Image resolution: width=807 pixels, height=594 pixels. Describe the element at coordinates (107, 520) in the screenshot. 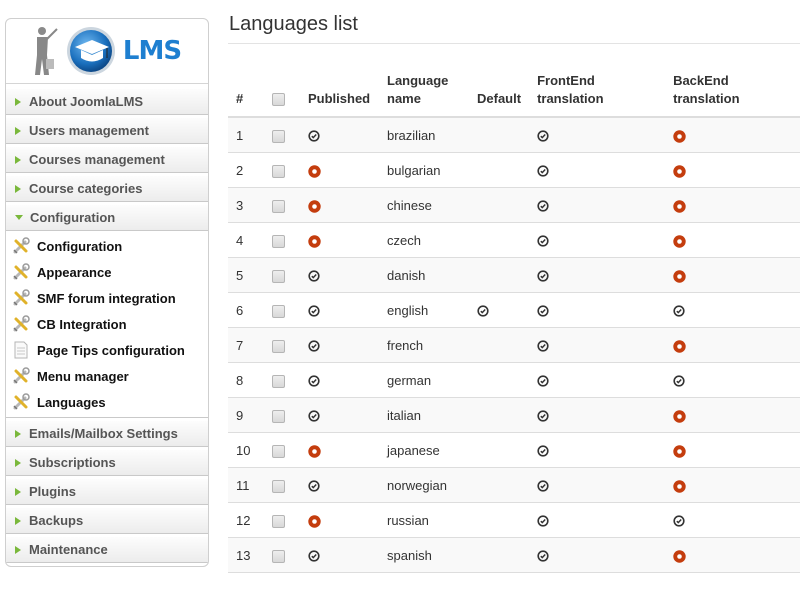

I see `sidebar-section-backups: Backups` at that location.